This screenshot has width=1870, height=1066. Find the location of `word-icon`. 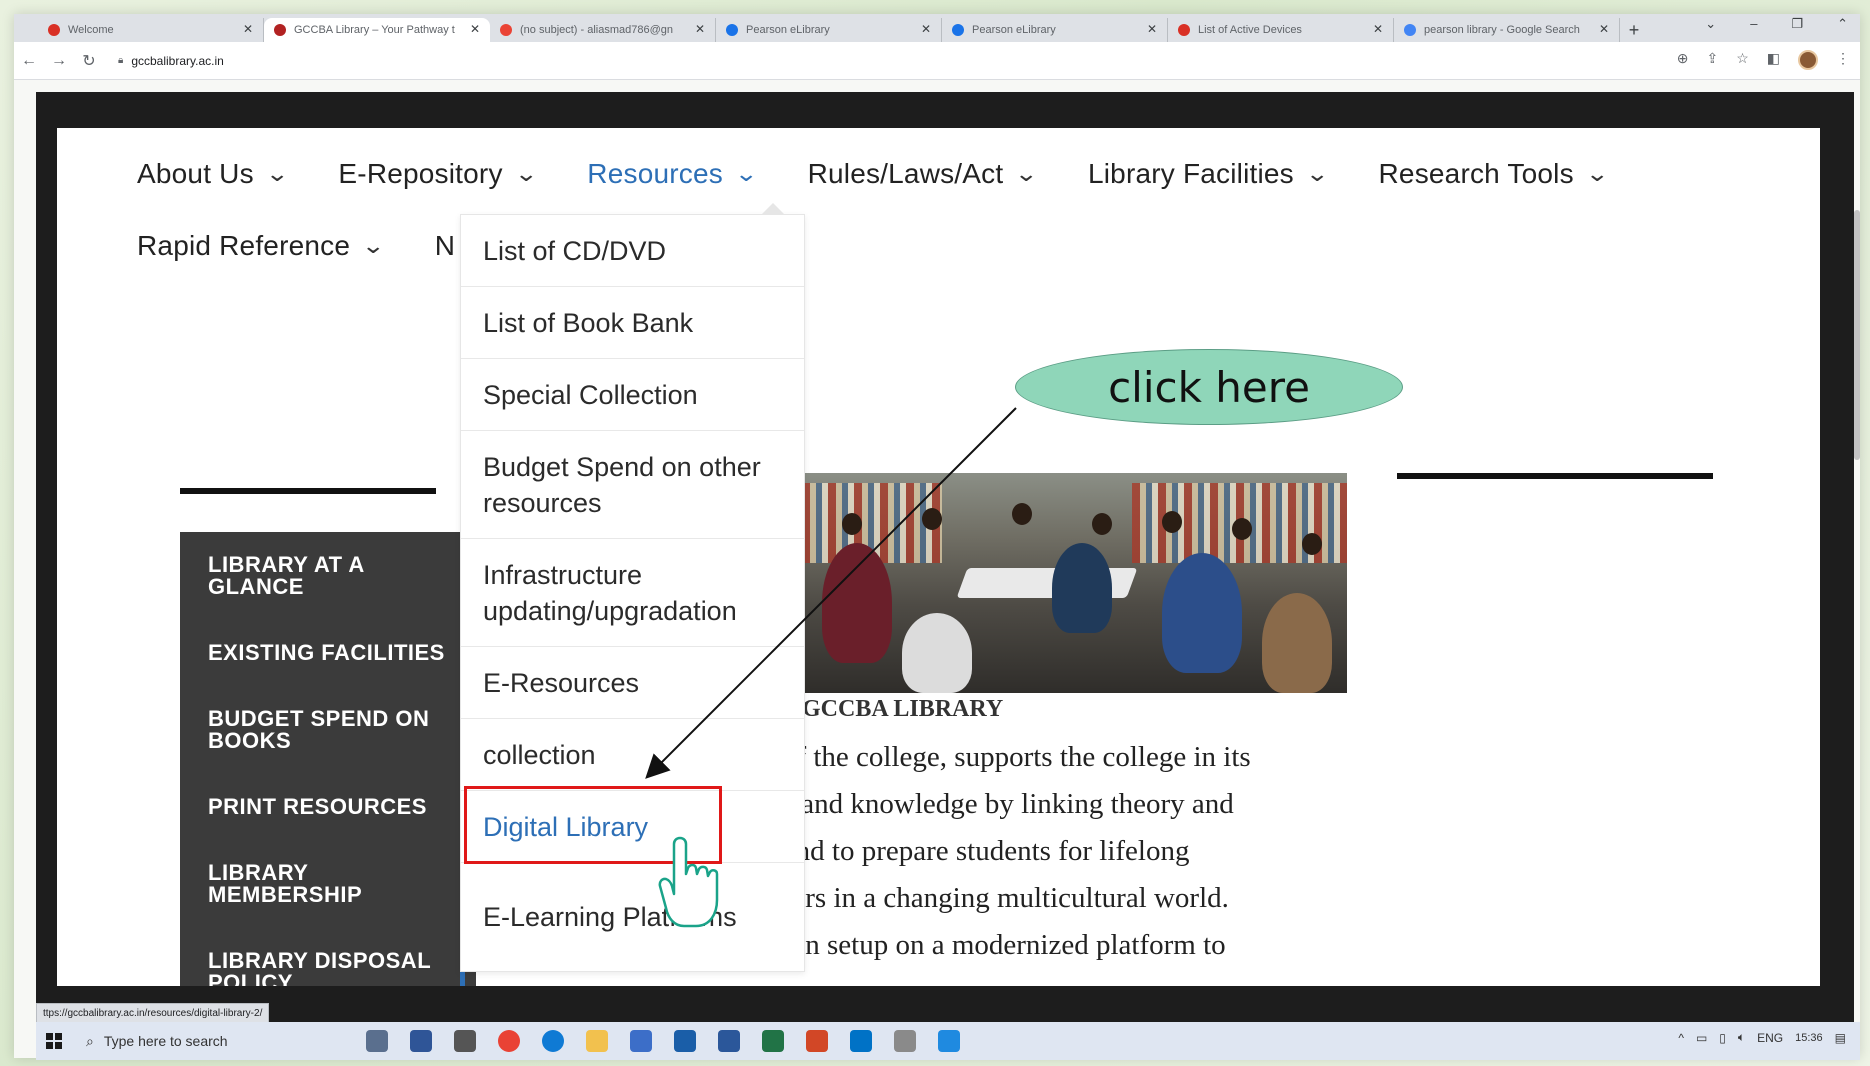

word-icon is located at coordinates (729, 1041).